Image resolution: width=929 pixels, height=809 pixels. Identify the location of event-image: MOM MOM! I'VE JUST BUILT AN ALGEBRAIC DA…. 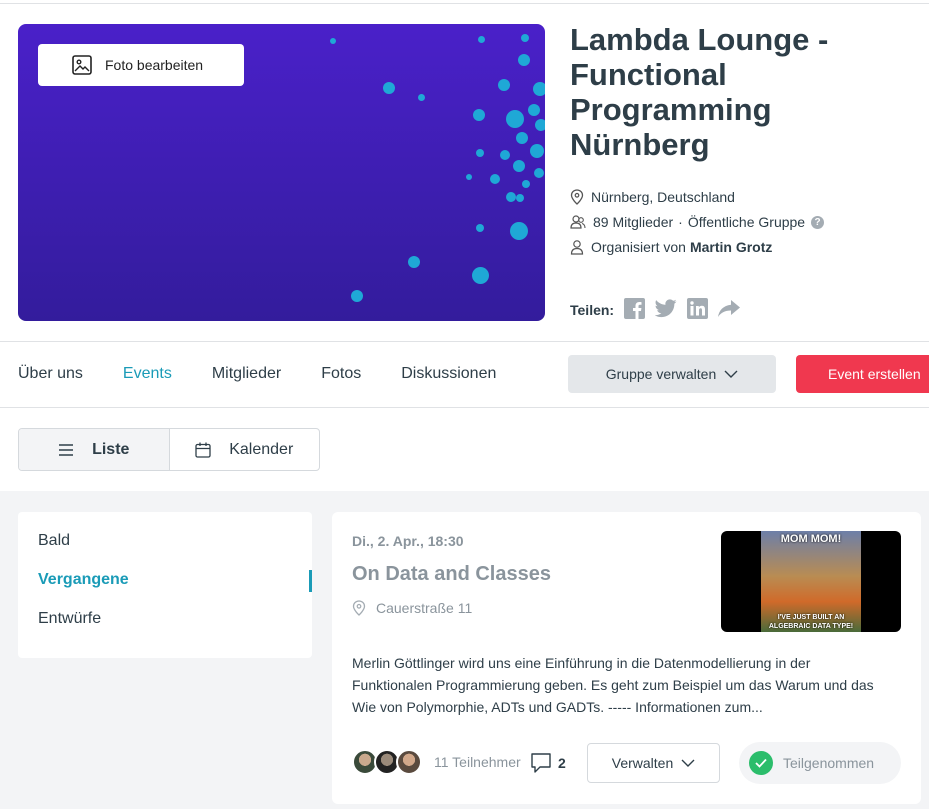
(811, 581).